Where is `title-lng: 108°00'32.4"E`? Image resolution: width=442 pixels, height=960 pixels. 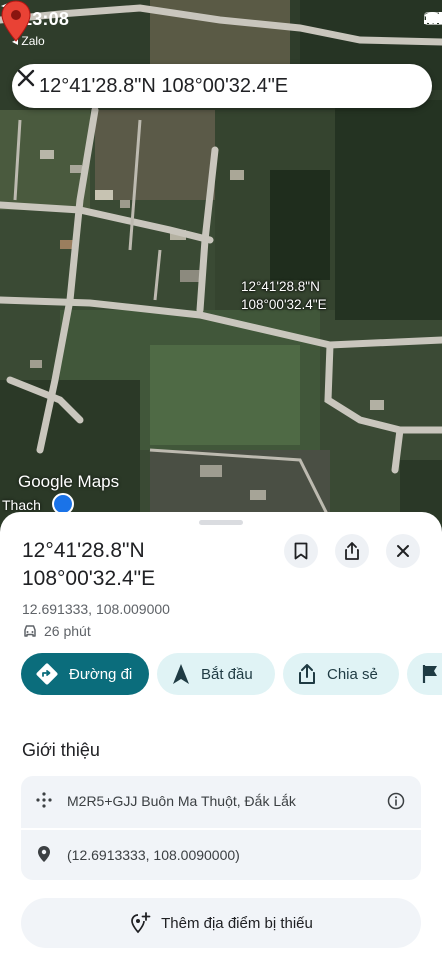
title-lng: 108°00'32.4"E is located at coordinates (89, 578).